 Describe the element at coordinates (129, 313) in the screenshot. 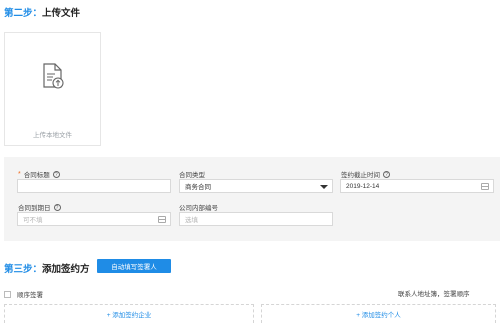

I see `add-company-party-button: + 添加签约企业` at that location.